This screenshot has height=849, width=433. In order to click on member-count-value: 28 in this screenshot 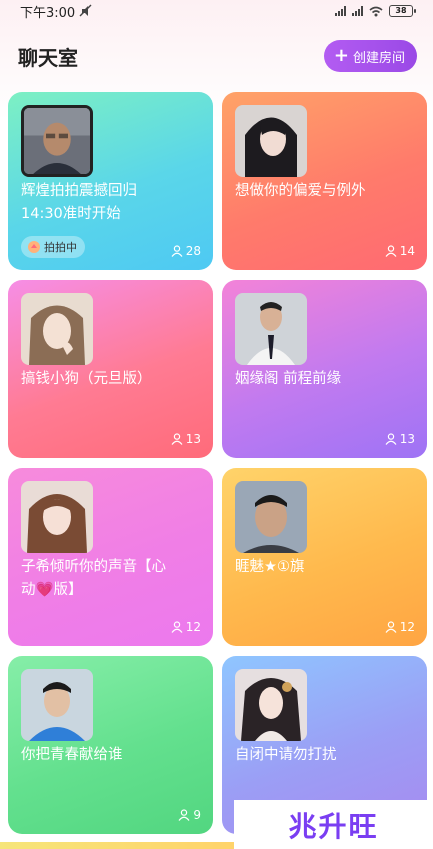, I will do `click(193, 251)`.